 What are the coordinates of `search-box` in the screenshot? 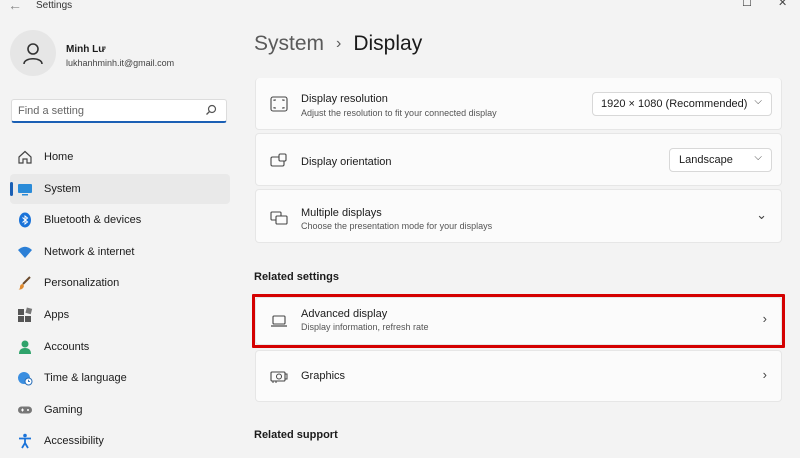 It's located at (119, 111).